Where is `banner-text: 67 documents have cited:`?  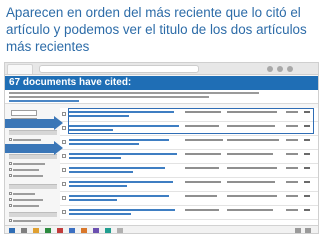
banner-text: 67 documents have cited: is located at coordinates (70, 82).